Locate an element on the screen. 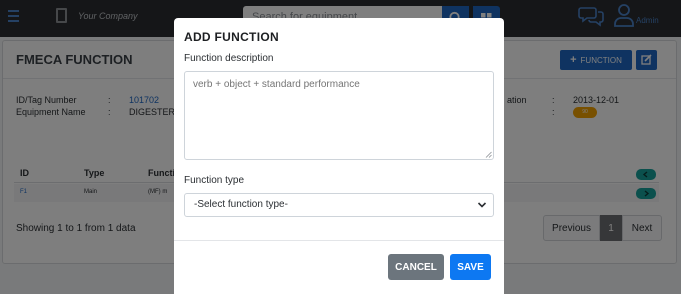  save-button: SAVE is located at coordinates (470, 267).